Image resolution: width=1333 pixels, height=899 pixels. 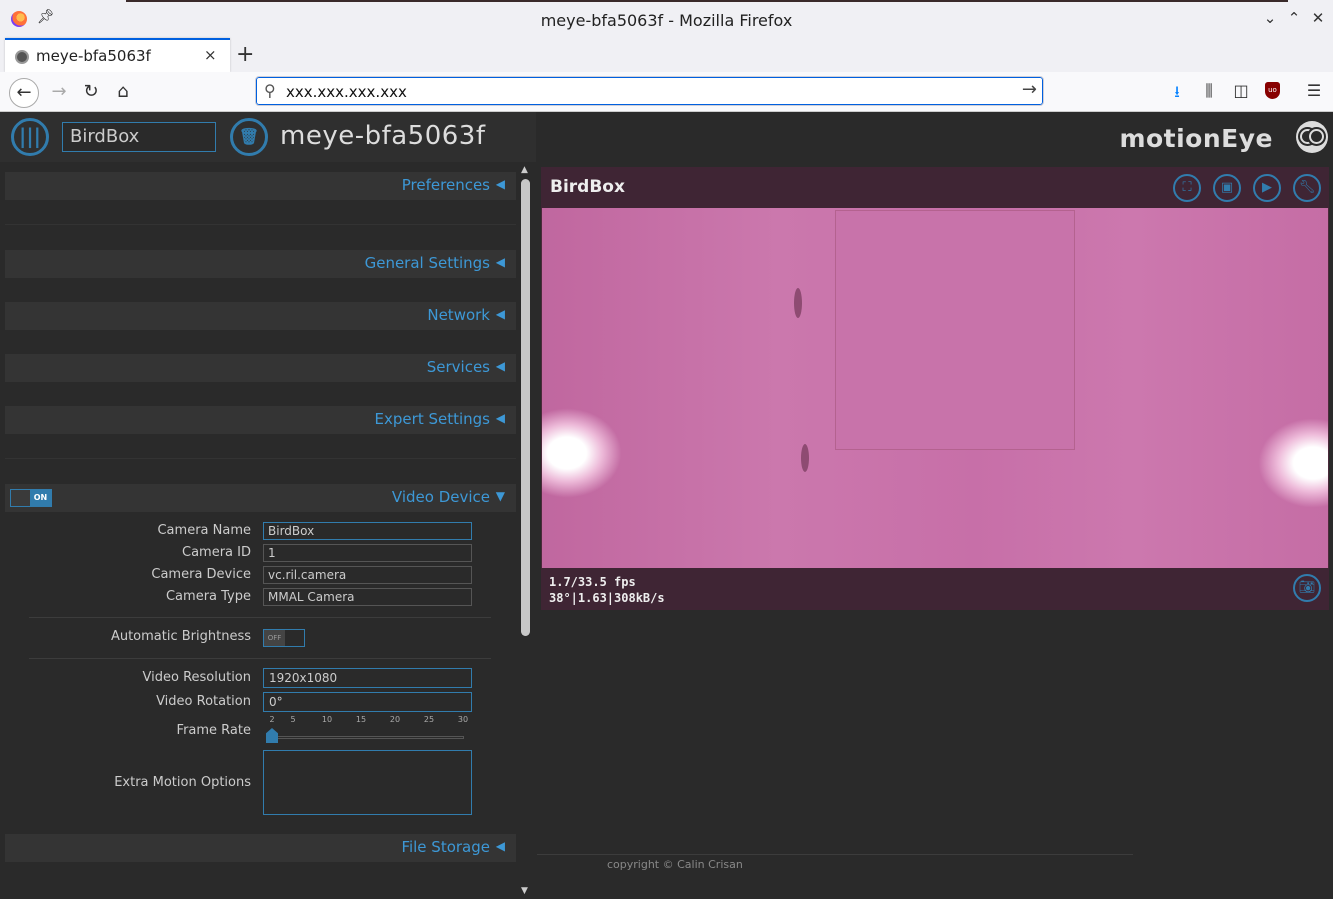 I want to click on section-divider, so click(x=260, y=224).